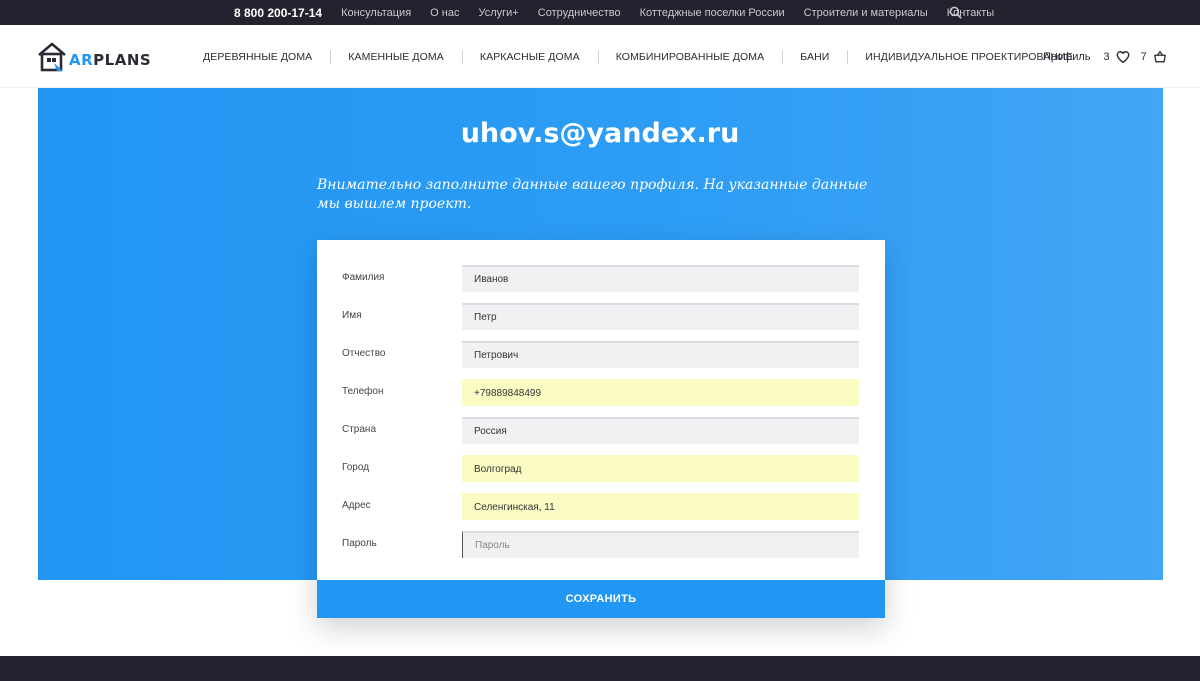 The width and height of the screenshot is (1200, 681). I want to click on form-row-address: Адрес, so click(601, 506).